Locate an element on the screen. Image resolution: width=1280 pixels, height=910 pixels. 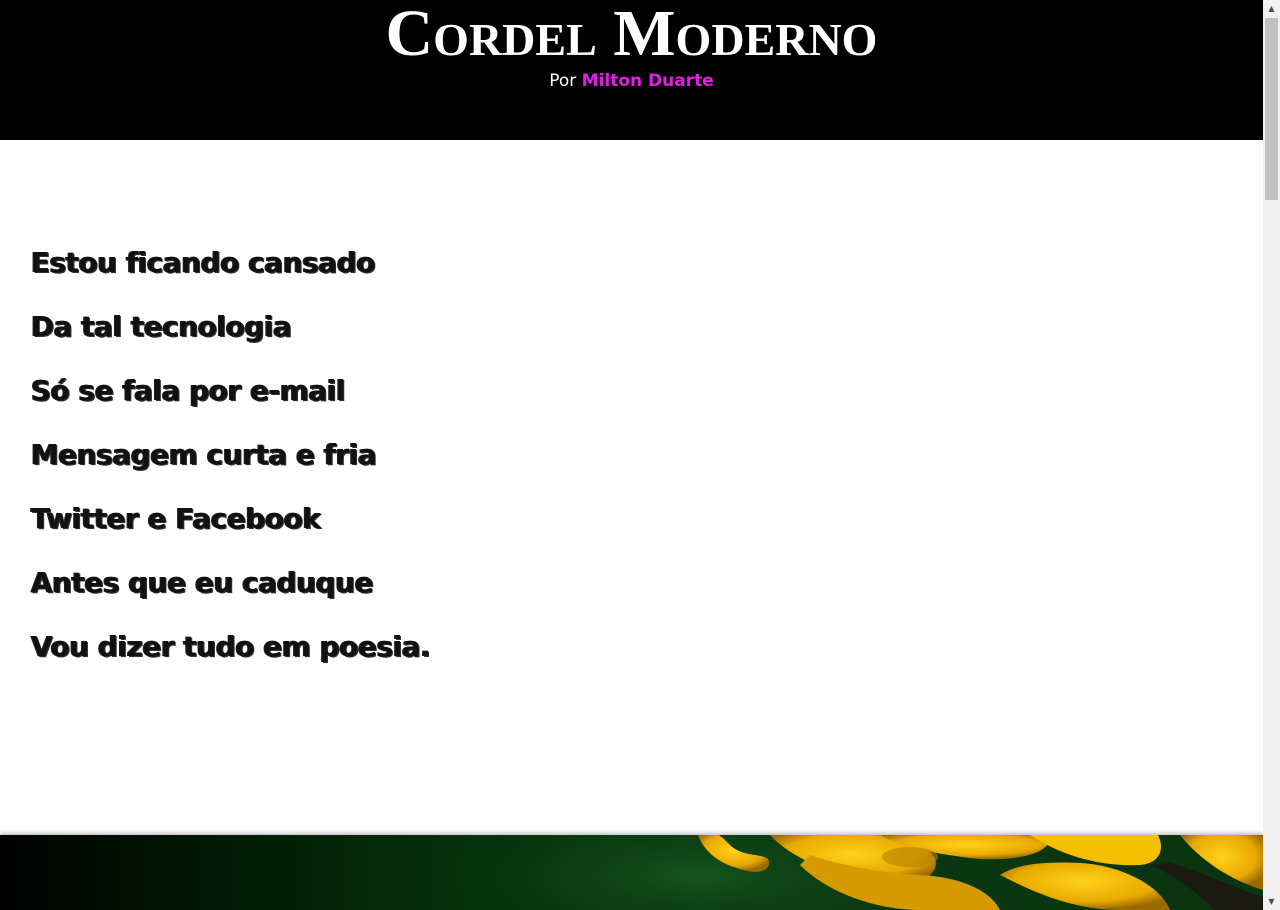
poem-verse: Da tal tecnologia is located at coordinates (161, 326).